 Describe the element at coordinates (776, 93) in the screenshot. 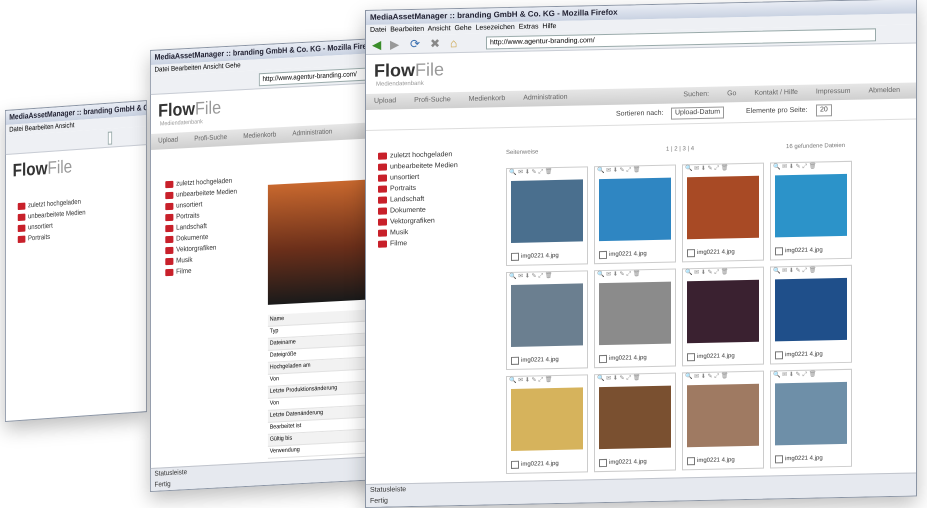

I see `link-kontakt: Kontakt / Hilfe` at that location.